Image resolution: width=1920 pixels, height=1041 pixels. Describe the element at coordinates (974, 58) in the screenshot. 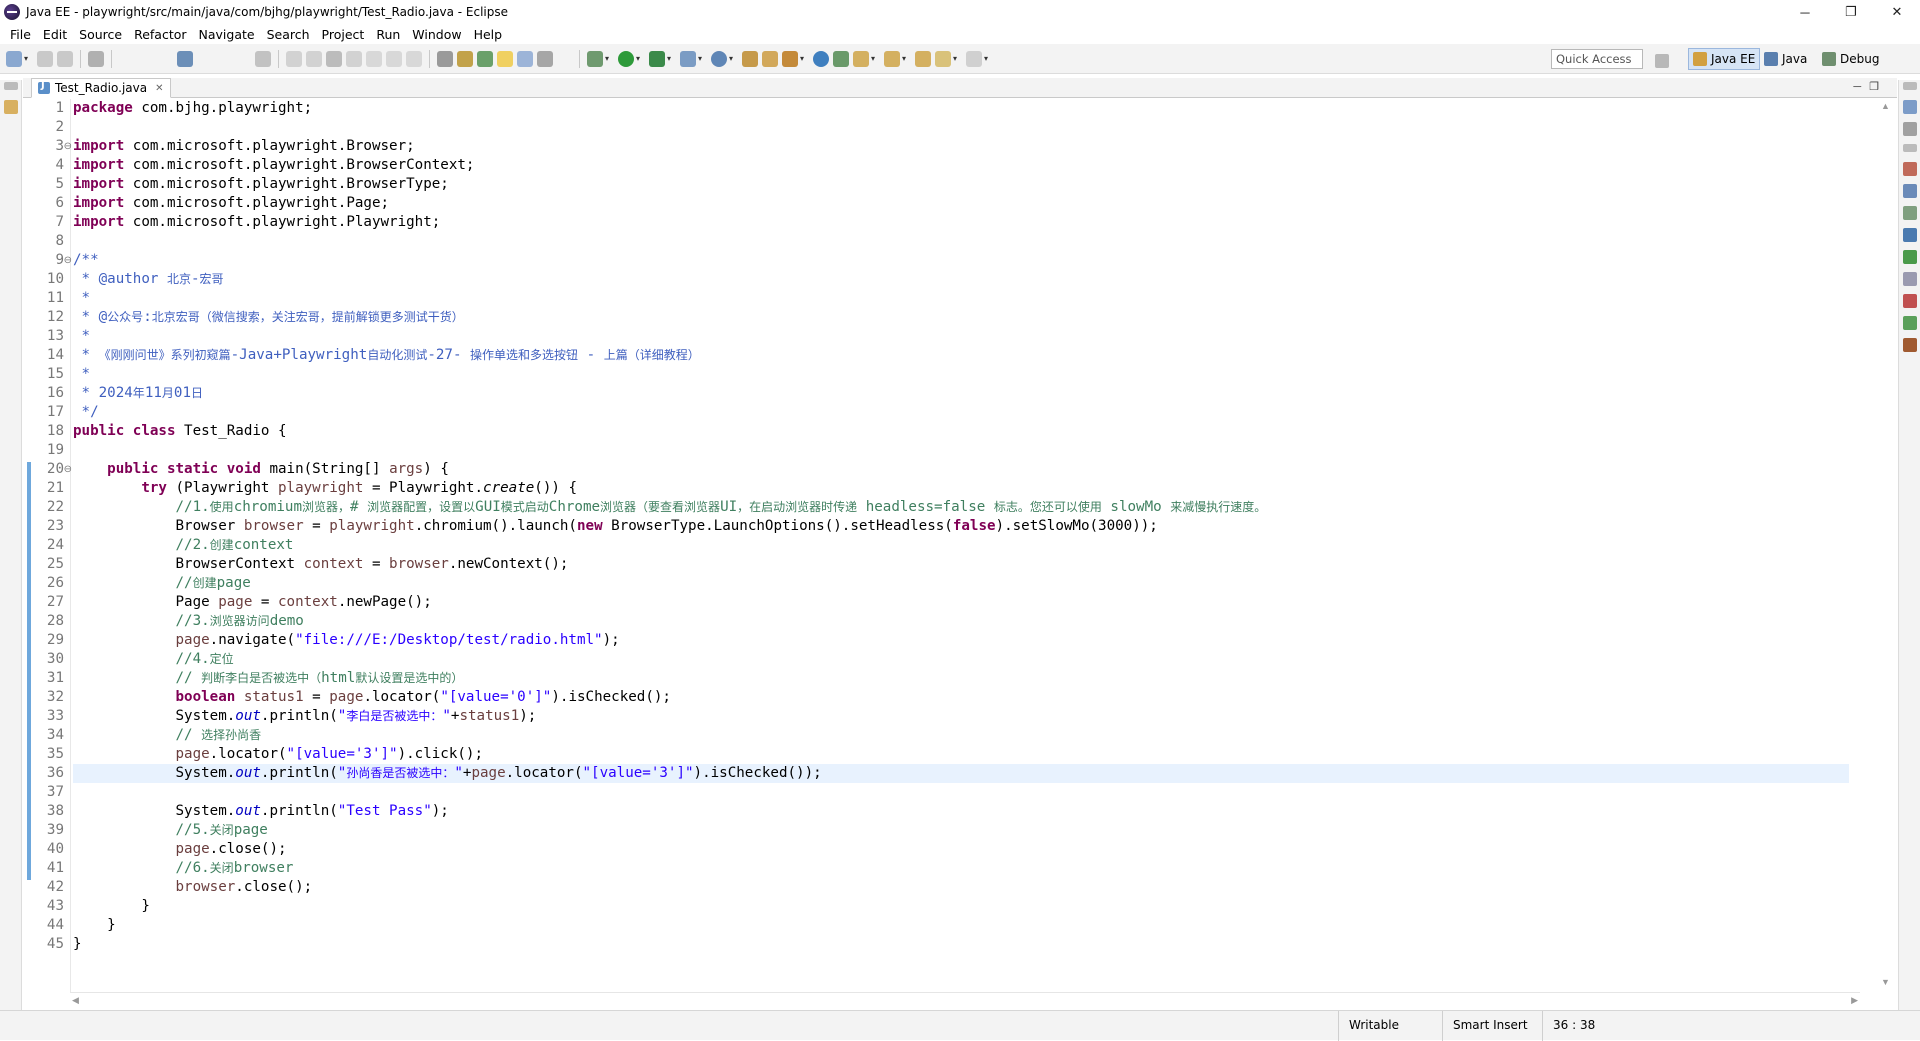

I see `forward-icon` at that location.